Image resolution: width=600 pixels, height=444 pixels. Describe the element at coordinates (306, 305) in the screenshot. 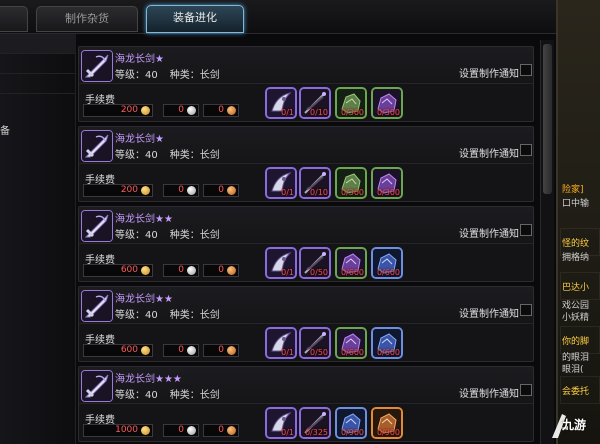

I see `recipe-header: 海龙长剑★★ 等级：40 种类：长剑 设置制作通知` at that location.